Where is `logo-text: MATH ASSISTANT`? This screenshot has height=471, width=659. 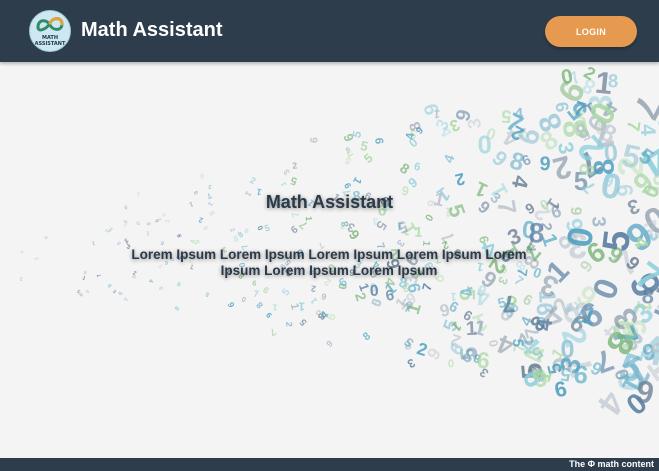
logo-text: MATH ASSISTANT is located at coordinates (50, 41).